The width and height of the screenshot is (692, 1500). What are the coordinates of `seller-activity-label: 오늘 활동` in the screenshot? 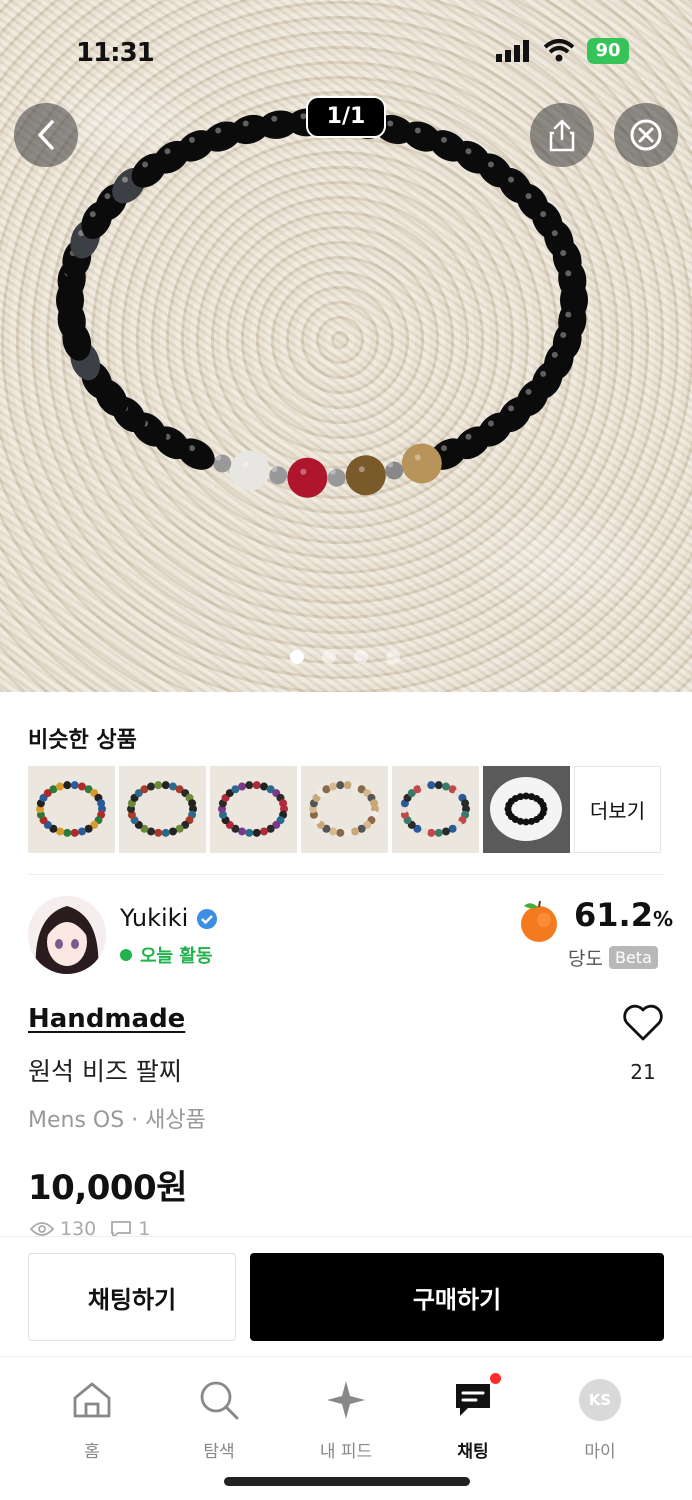 It's located at (176, 956).